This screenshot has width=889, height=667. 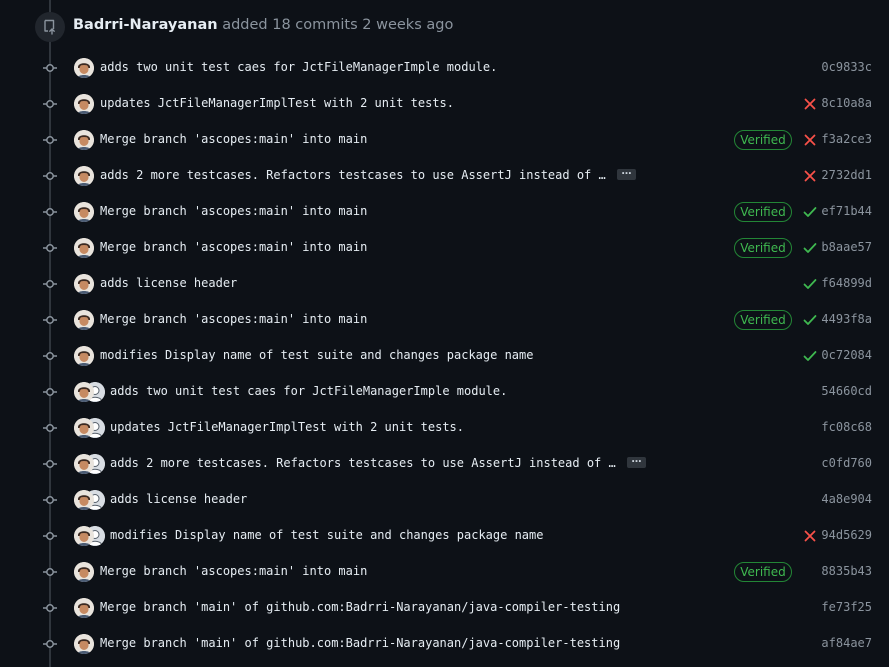 What do you see at coordinates (338, 25) in the screenshot?
I see `push-event-action: added 18 commits 2 weeks ago` at bounding box center [338, 25].